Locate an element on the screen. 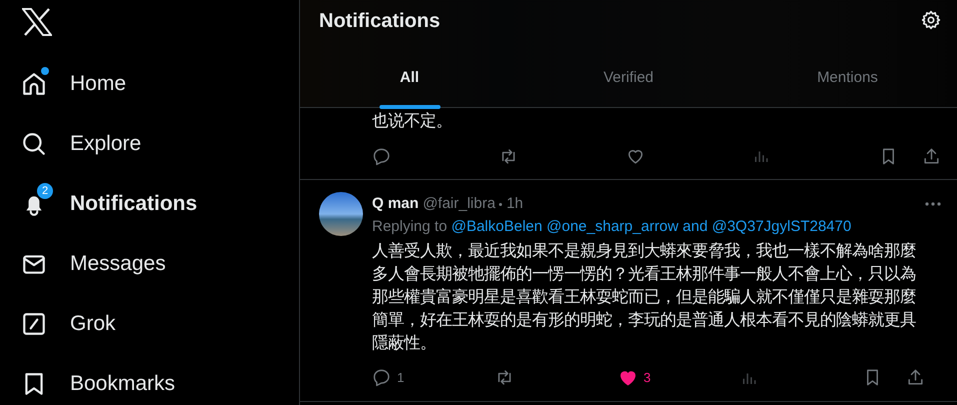  settings-icon is located at coordinates (931, 20).